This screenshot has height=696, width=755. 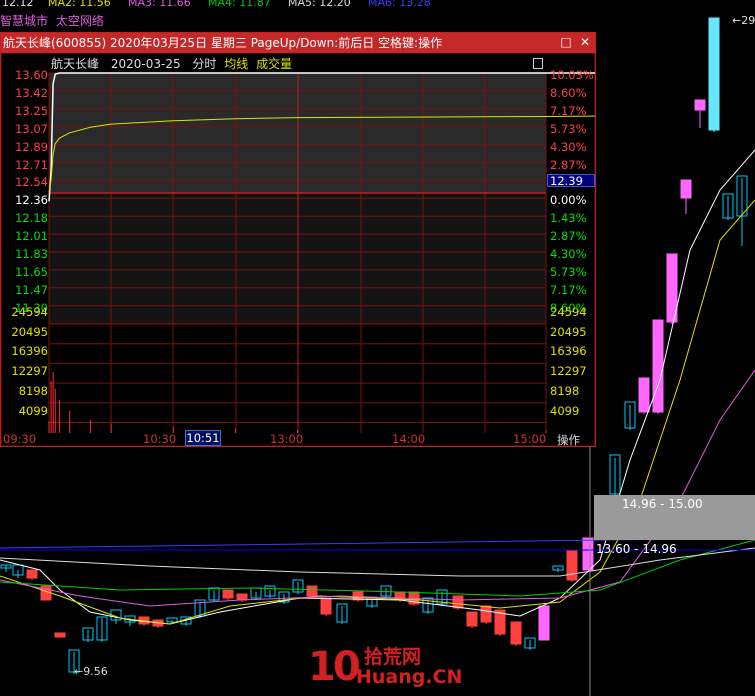 I want to click on restore-icon: □, so click(x=566, y=42).